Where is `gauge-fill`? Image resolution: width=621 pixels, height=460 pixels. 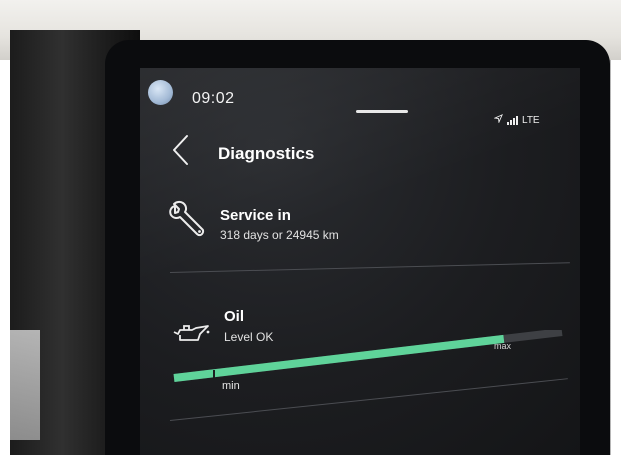 gauge-fill is located at coordinates (339, 358).